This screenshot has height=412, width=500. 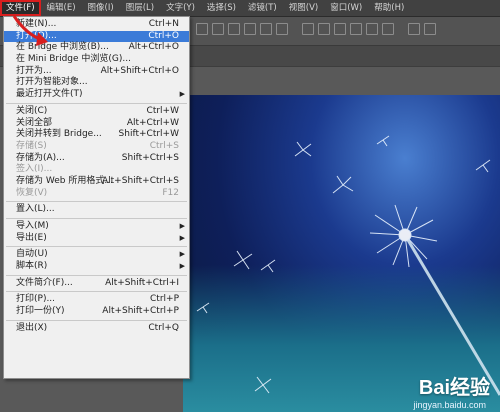 What do you see at coordinates (170, 192) in the screenshot?
I see `menu-item-shortcut: F12` at bounding box center [170, 192].